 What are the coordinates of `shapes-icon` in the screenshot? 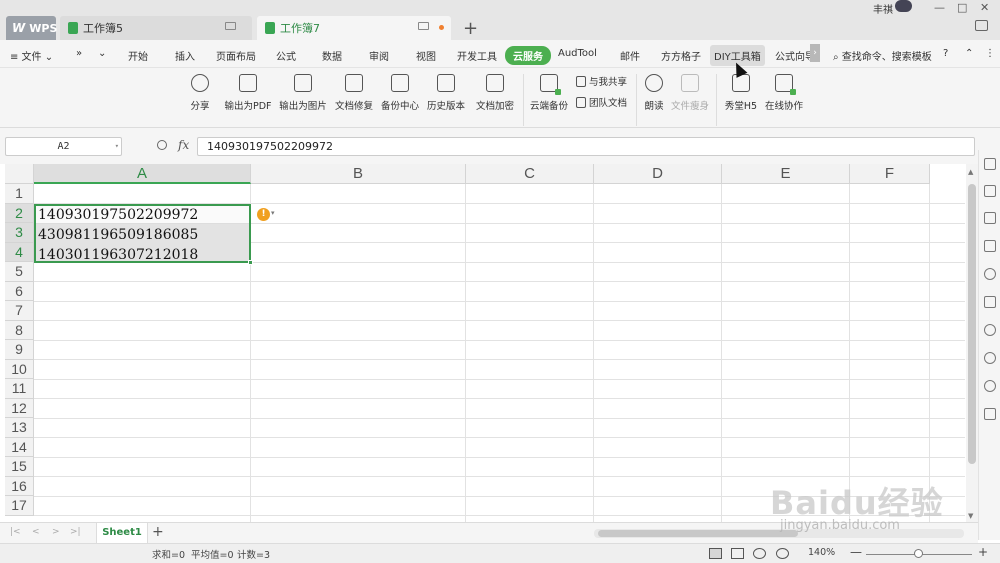 It's located at (990, 191).